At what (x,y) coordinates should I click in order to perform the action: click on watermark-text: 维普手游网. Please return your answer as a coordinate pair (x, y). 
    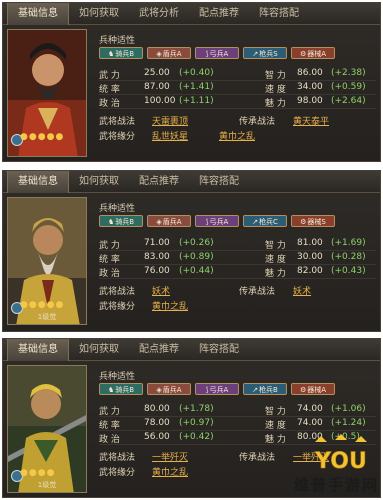
    Looking at the image, I should click on (336, 485).